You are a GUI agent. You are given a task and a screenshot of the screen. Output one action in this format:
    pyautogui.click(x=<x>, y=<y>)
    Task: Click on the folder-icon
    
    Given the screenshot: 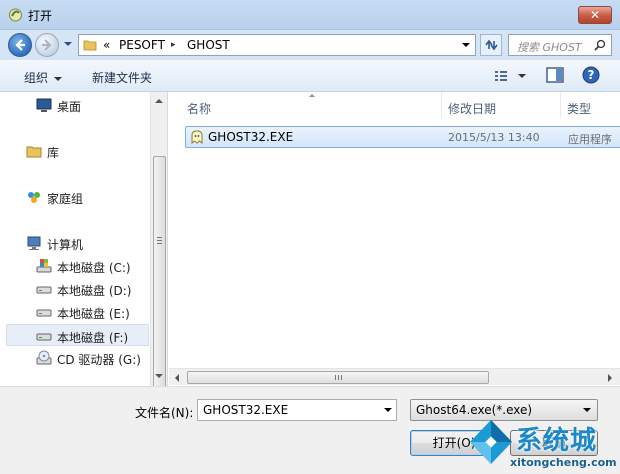 What is the action you would take?
    pyautogui.click(x=90, y=45)
    